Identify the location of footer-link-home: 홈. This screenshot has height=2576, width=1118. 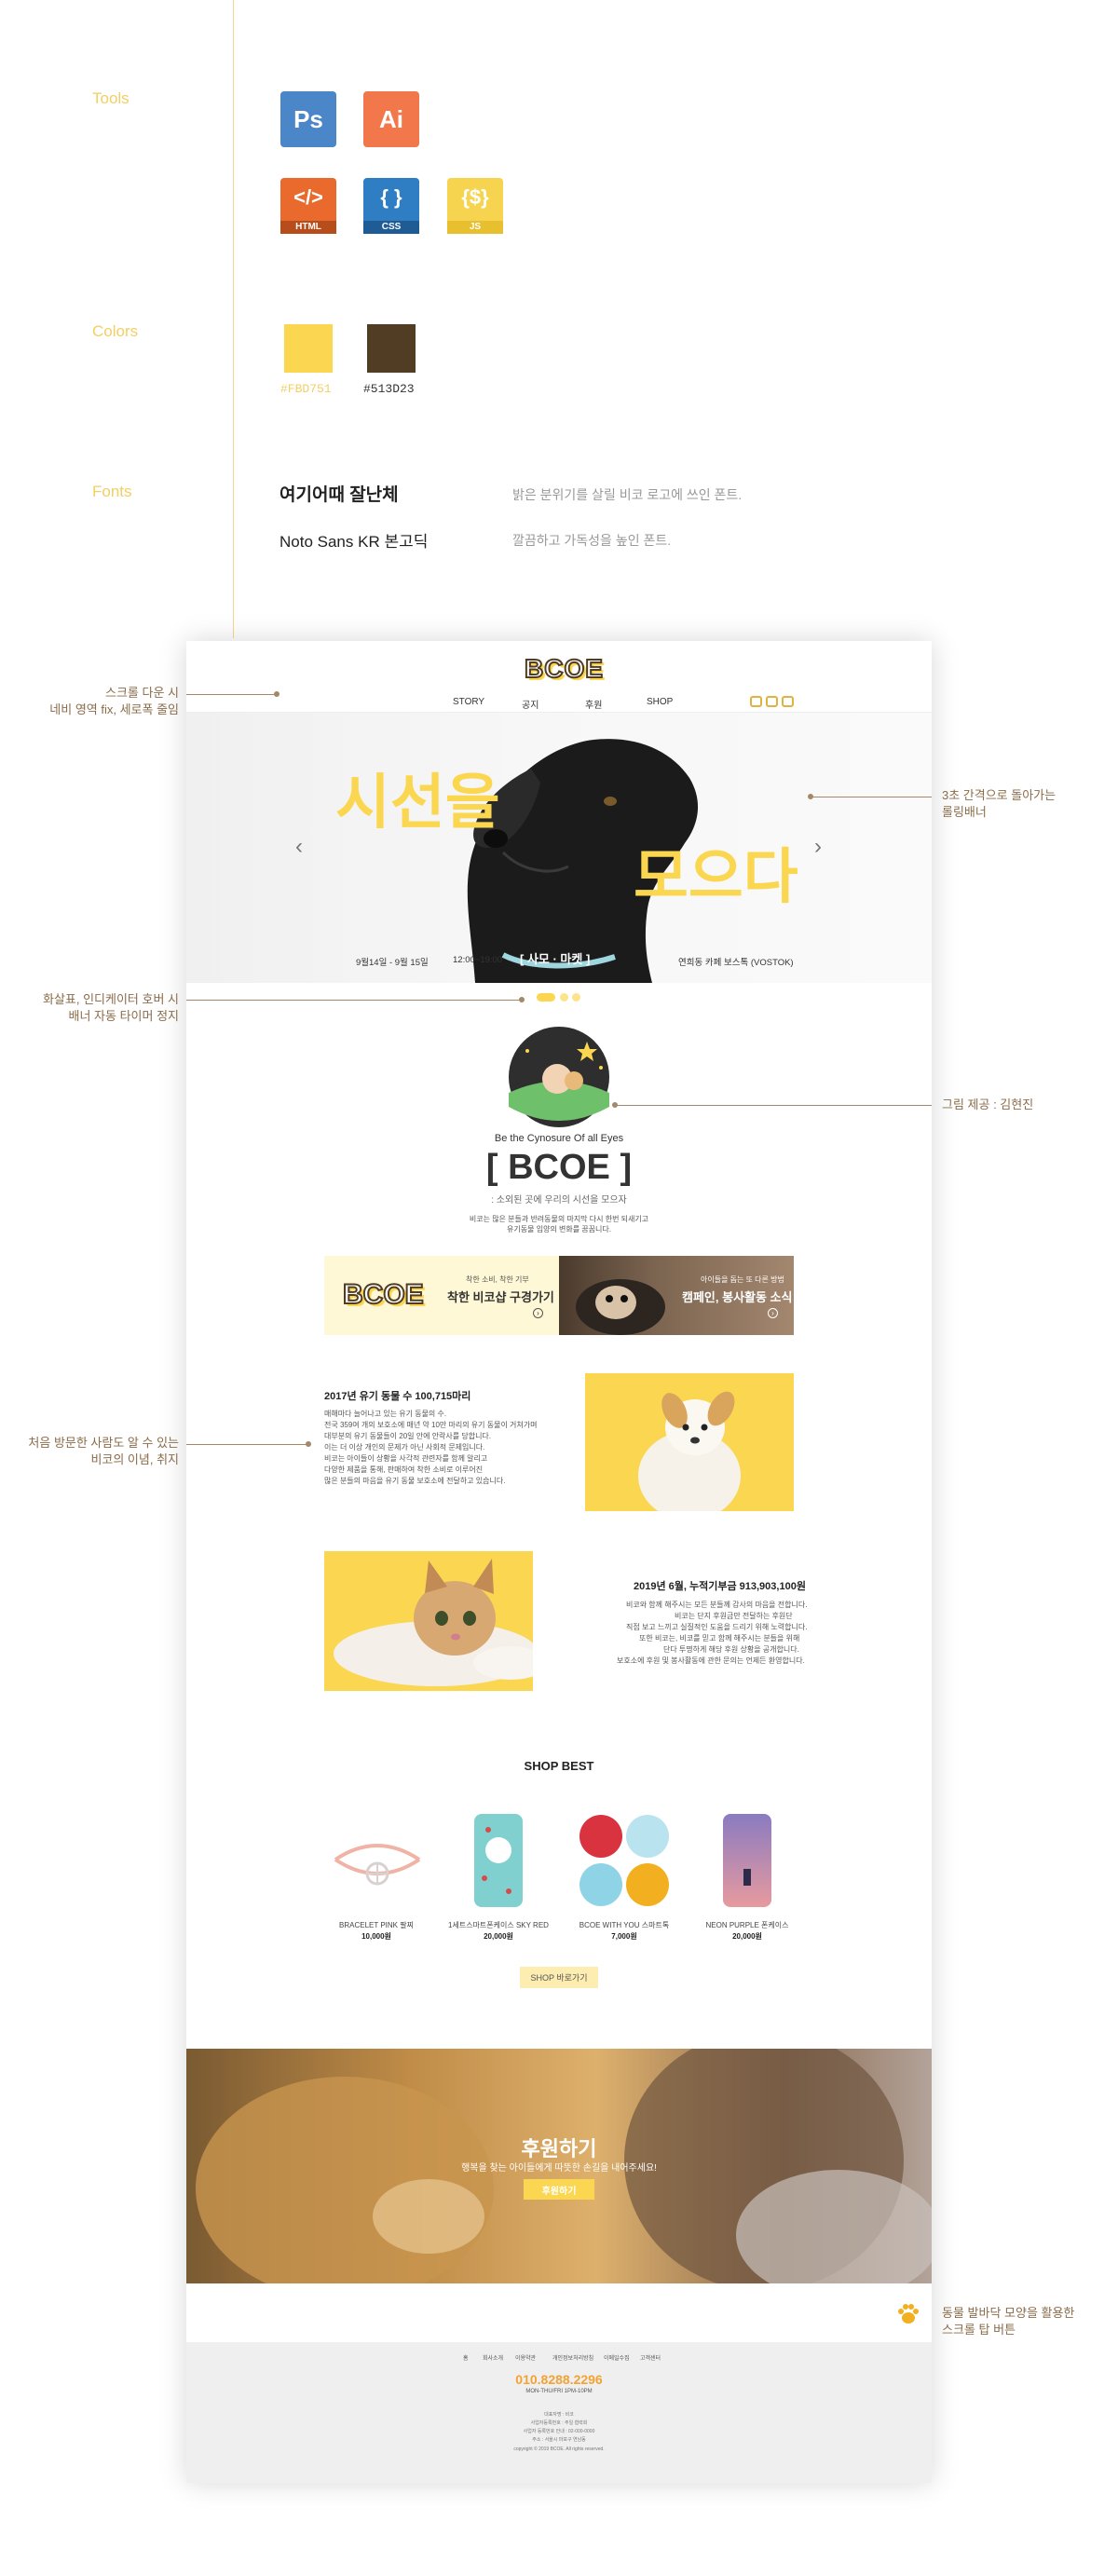
(466, 2357).